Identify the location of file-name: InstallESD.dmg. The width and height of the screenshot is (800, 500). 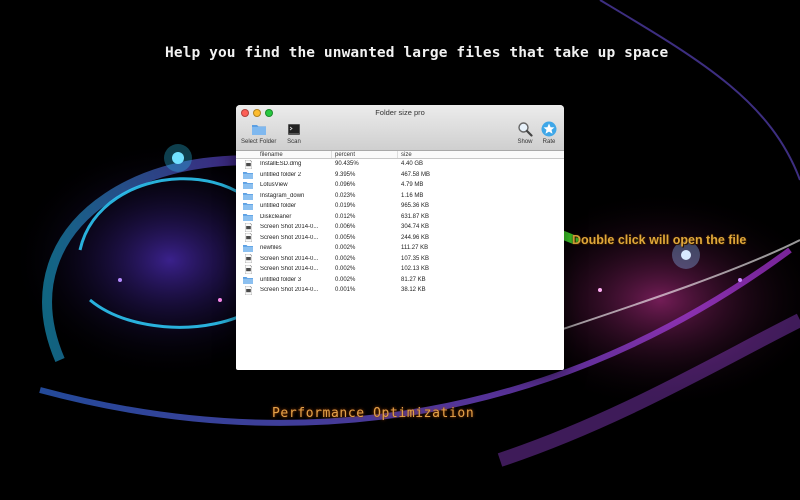
(281, 164).